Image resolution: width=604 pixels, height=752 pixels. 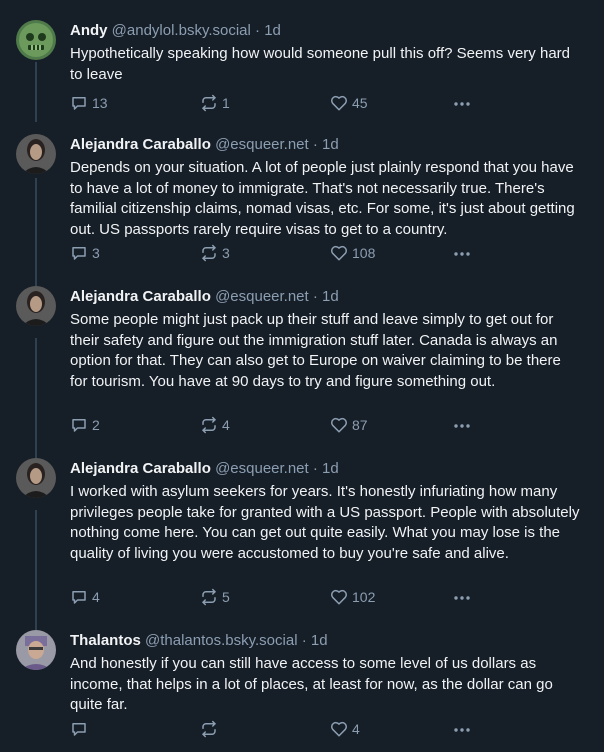 I want to click on reply-button: 2, so click(x=85, y=425).